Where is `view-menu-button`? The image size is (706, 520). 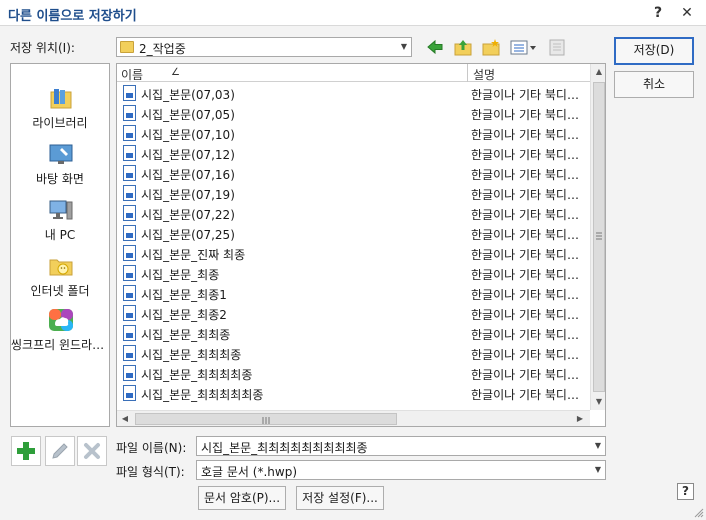 view-menu-button is located at coordinates (523, 47).